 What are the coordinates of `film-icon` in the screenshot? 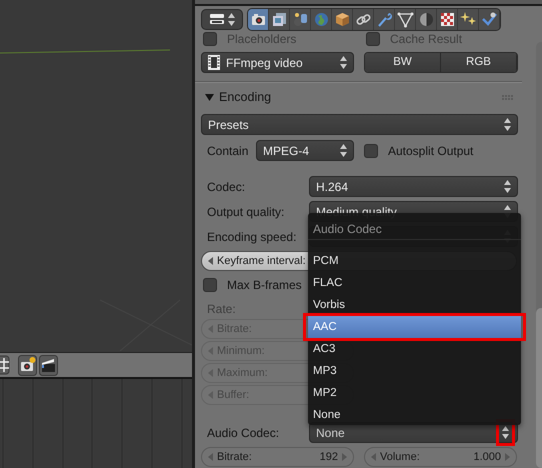 It's located at (214, 62).